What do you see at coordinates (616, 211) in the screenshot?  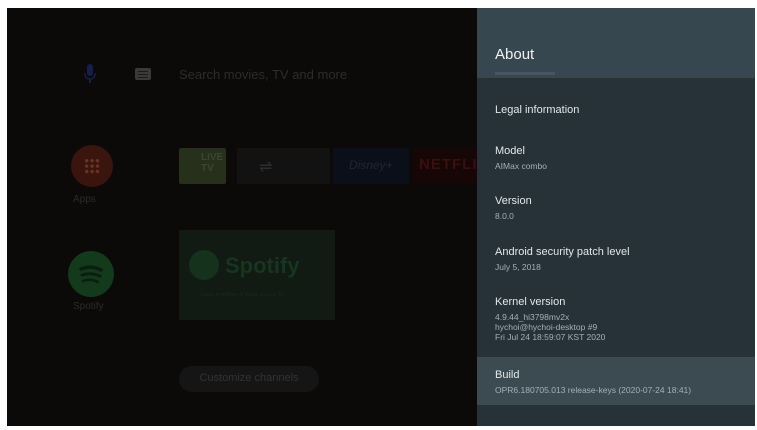 I see `list-item-version: Version 8.0.0` at bounding box center [616, 211].